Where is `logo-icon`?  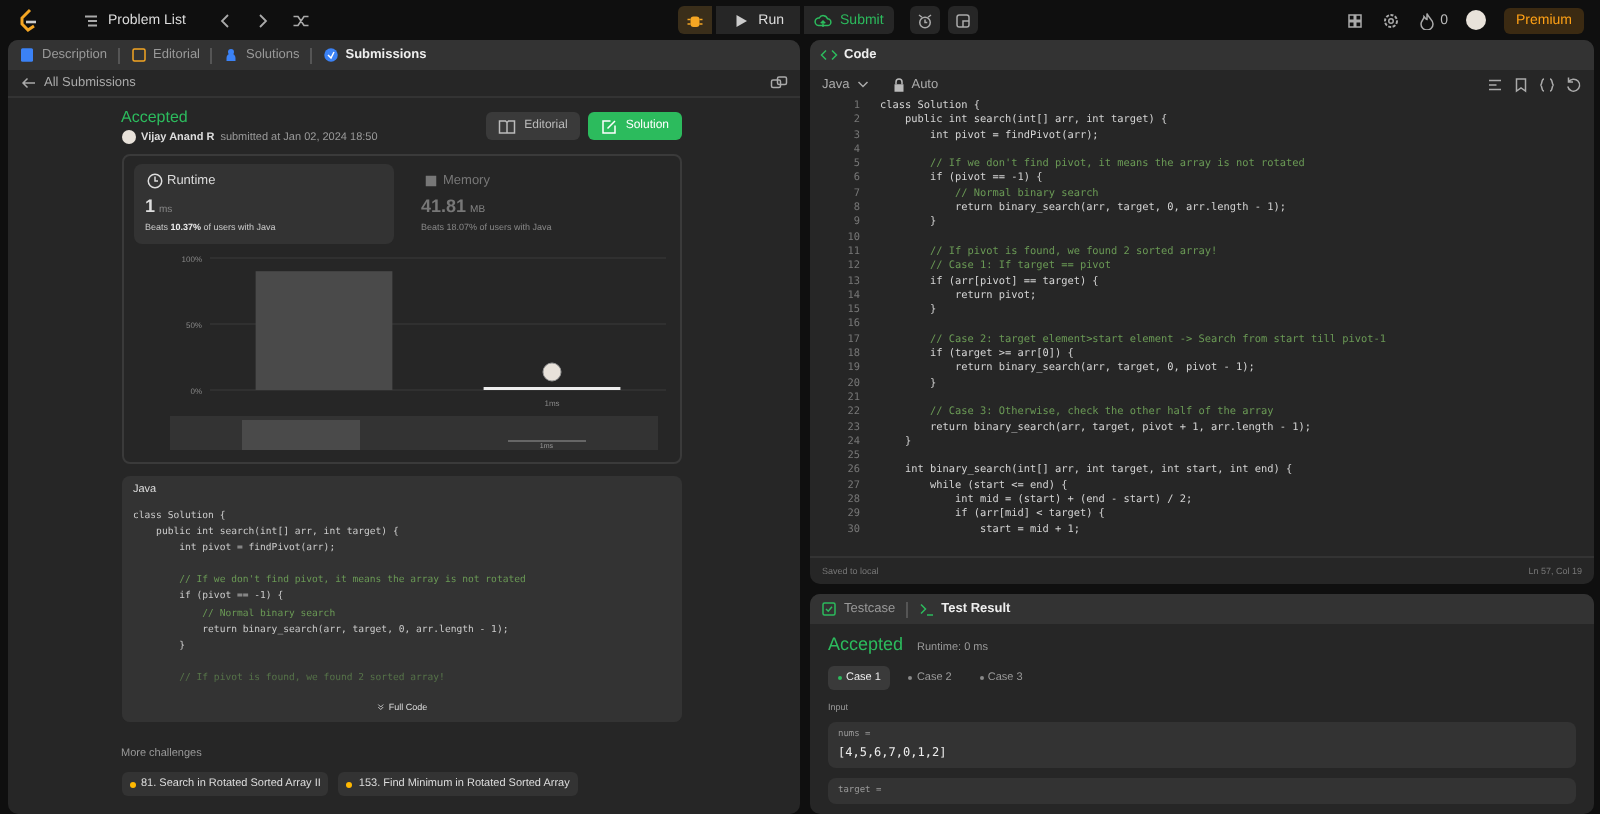 logo-icon is located at coordinates (28, 20).